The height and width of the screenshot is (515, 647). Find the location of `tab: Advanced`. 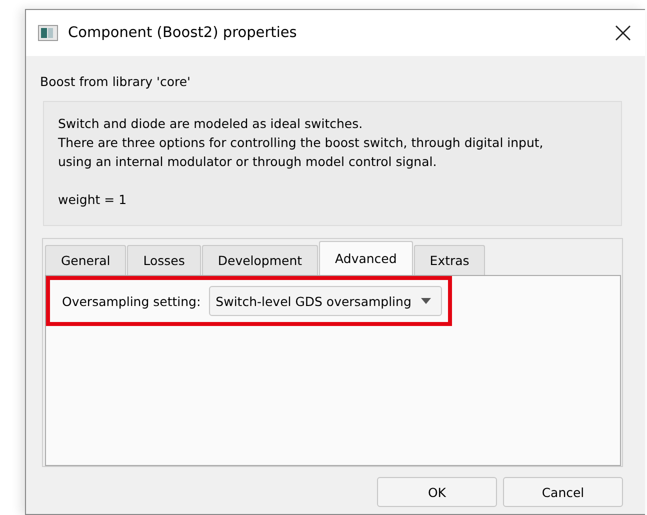

tab: Advanced is located at coordinates (366, 258).